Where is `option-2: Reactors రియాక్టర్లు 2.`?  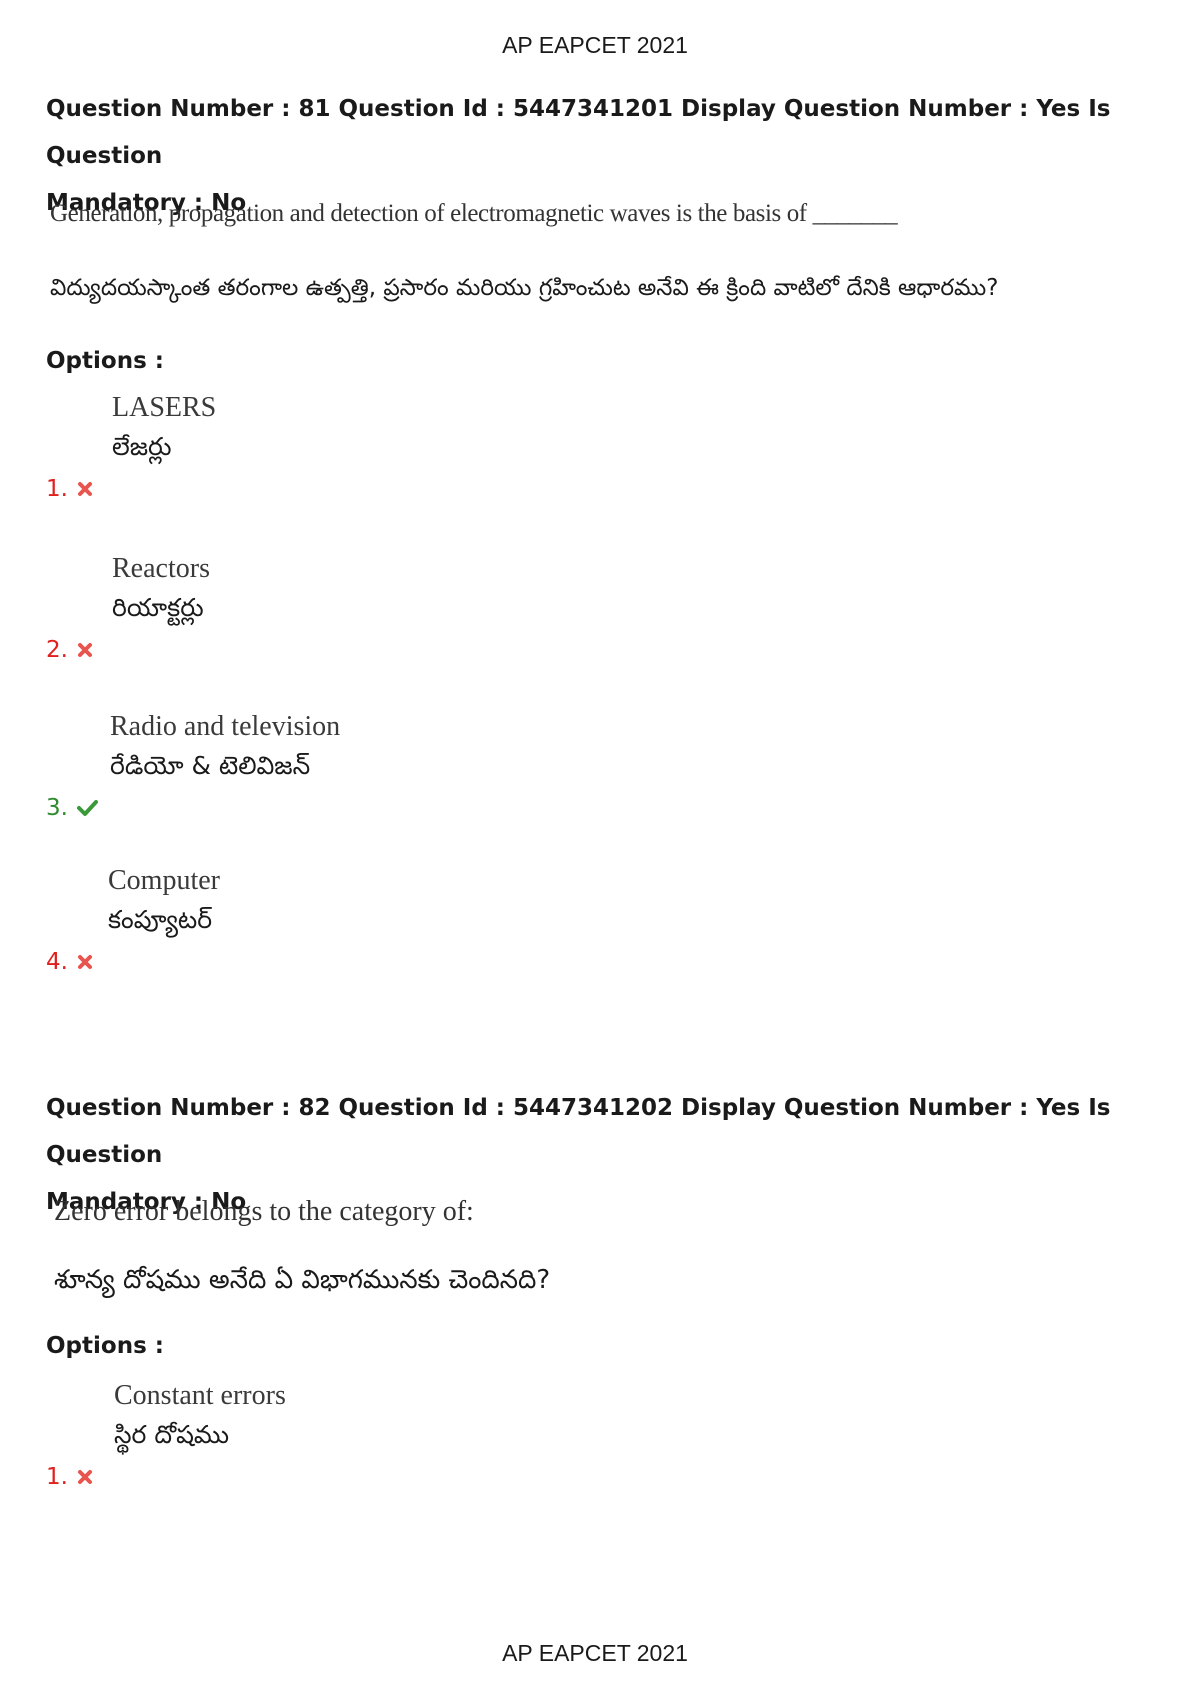 option-2: Reactors రియాక్టర్లు 2. is located at coordinates (446, 608).